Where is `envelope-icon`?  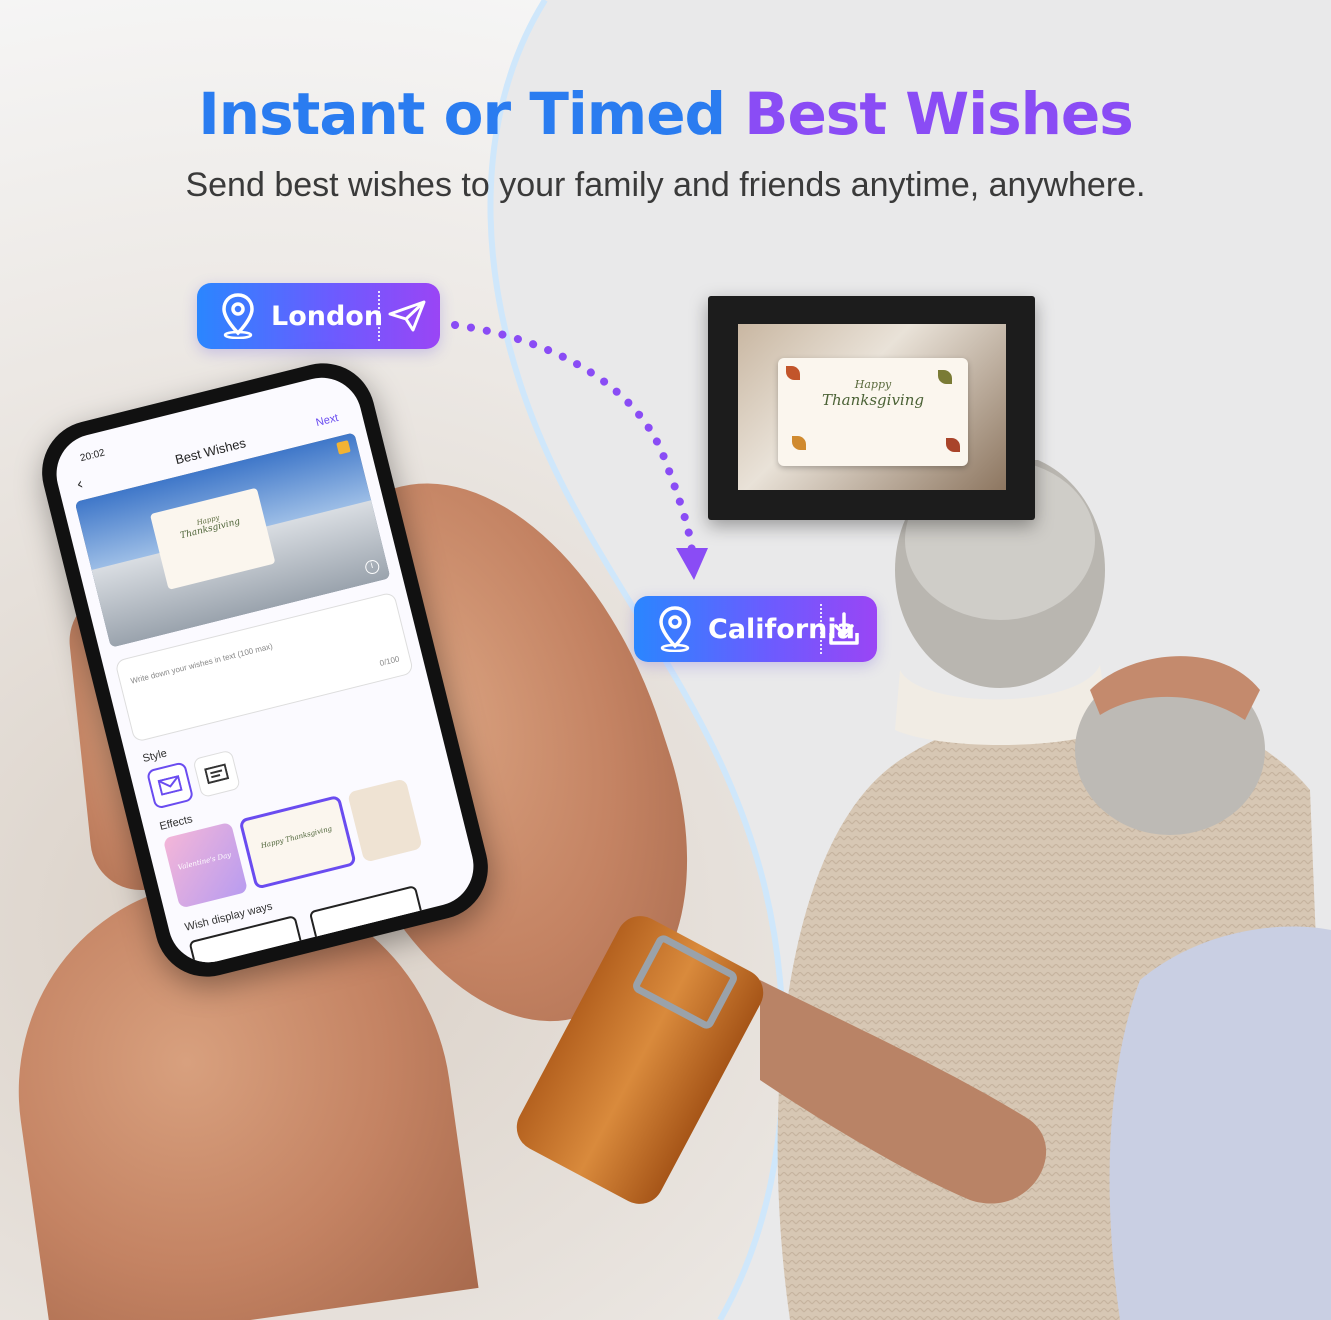 envelope-icon is located at coordinates (170, 785).